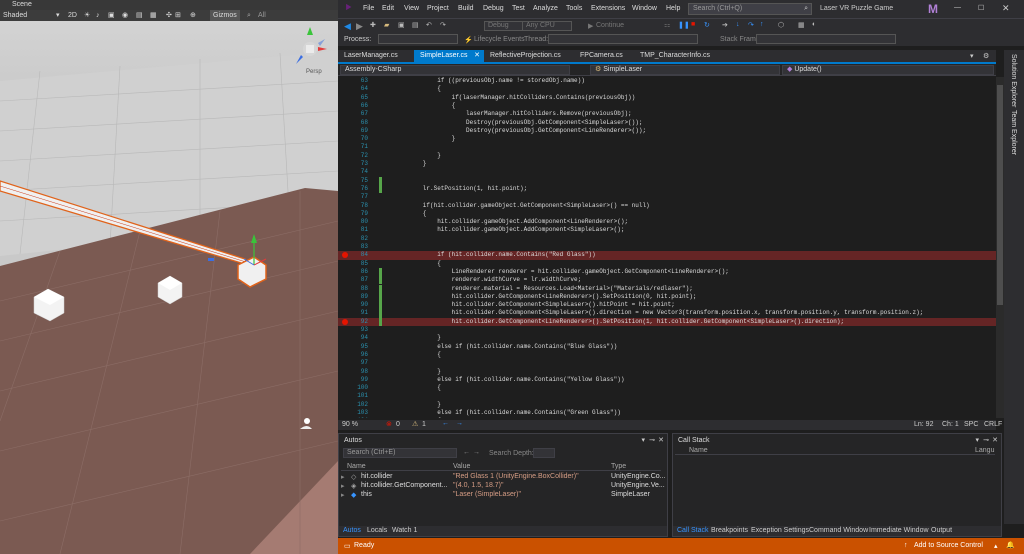 This screenshot has width=1024, height=554. Describe the element at coordinates (941, 530) in the screenshot. I see `tab-output: Output` at that location.